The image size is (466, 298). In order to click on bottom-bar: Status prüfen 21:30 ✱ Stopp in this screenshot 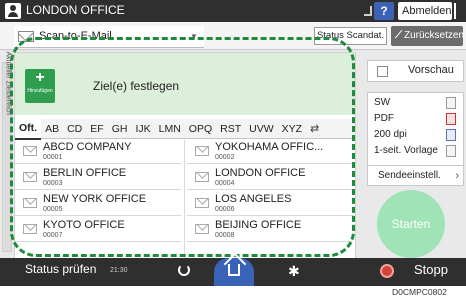, I will do `click(233, 272)`.